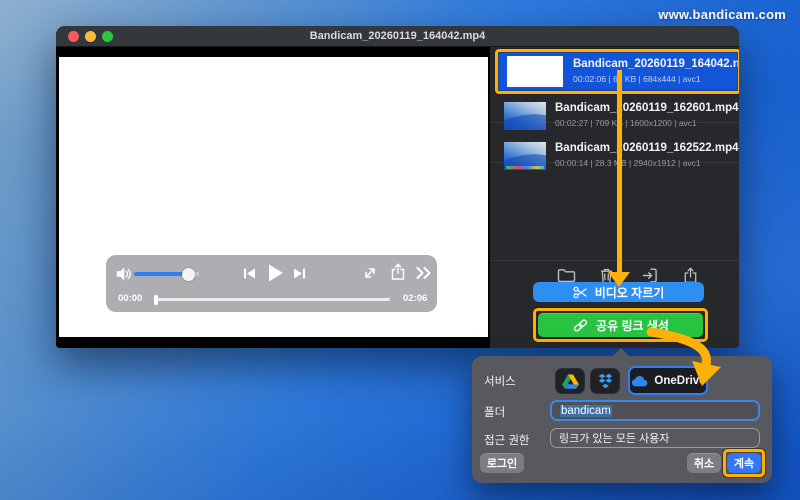 Image resolution: width=800 pixels, height=500 pixels. What do you see at coordinates (704, 463) in the screenshot?
I see `cancel-button: 취소` at bounding box center [704, 463].